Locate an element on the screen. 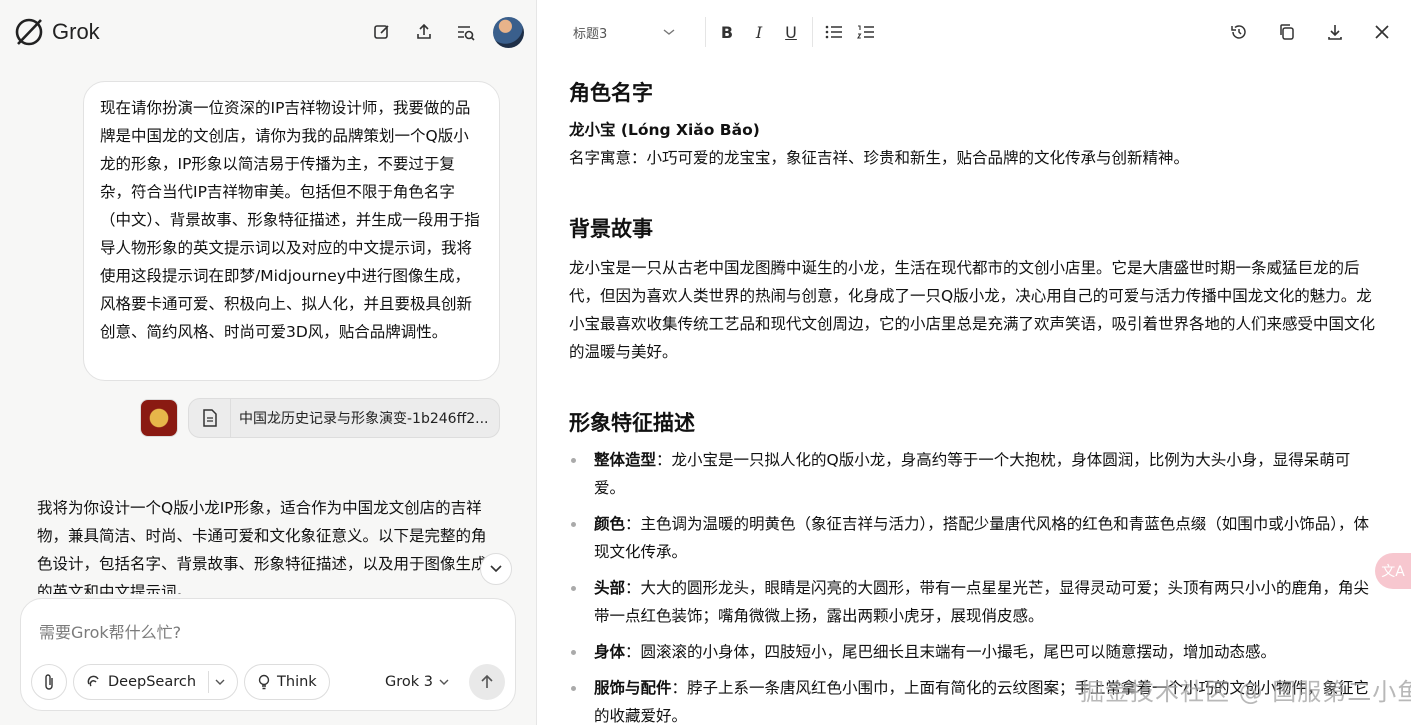  user-avatar is located at coordinates (508, 32).